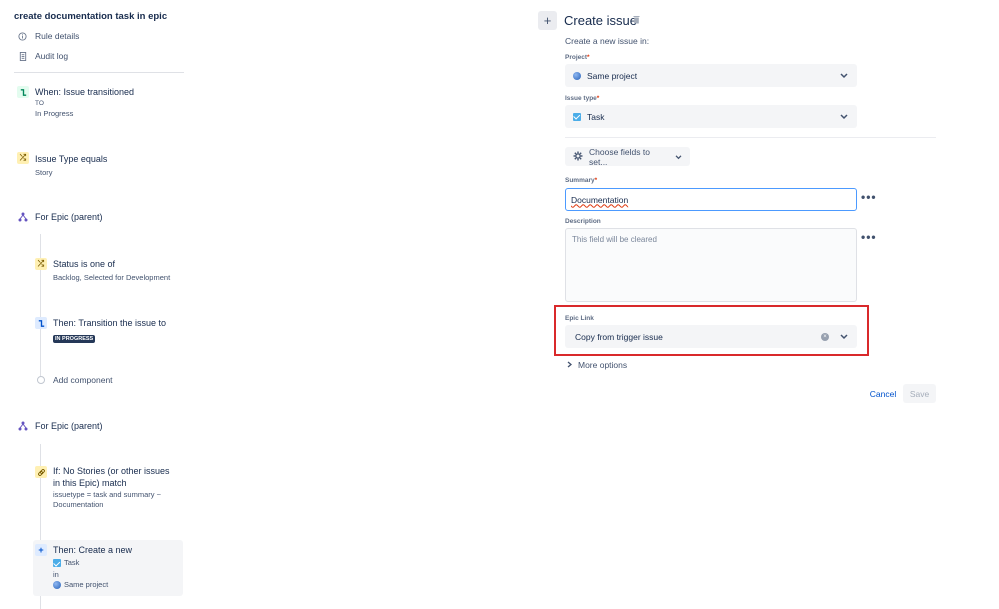 This screenshot has height=609, width=999. I want to click on if-condition-title-1: If: No Stories (or other issues, so click(111, 471).